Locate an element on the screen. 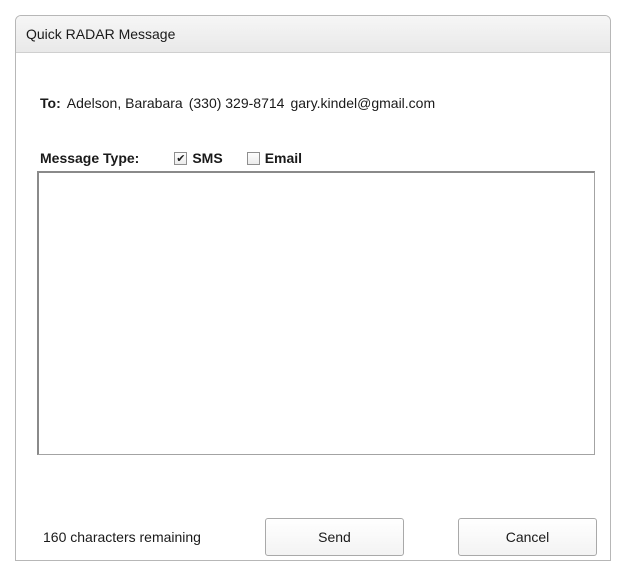 The width and height of the screenshot is (627, 567). recipient-name: Adelson, Barabara is located at coordinates (124, 103).